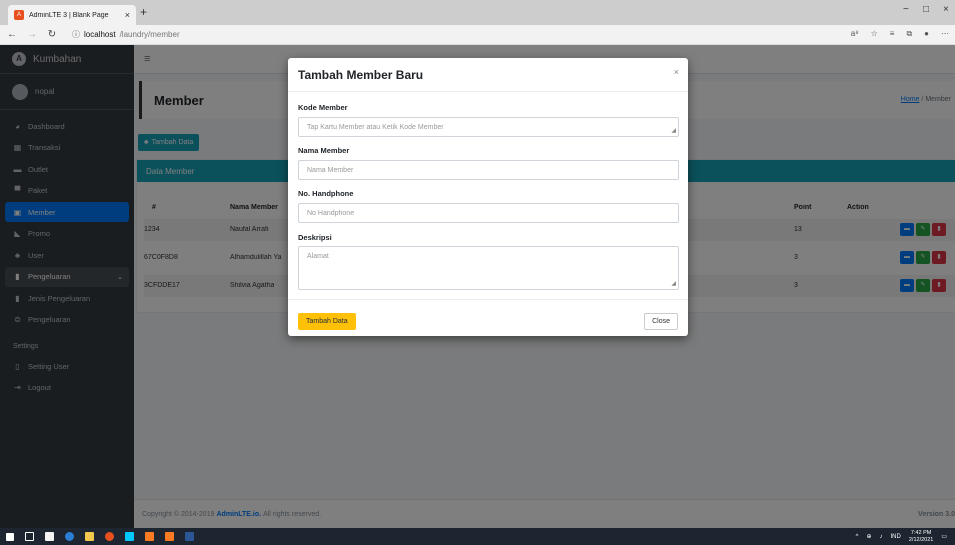 The height and width of the screenshot is (545, 955). What do you see at coordinates (109, 536) in the screenshot?
I see `chrome-icon` at bounding box center [109, 536].